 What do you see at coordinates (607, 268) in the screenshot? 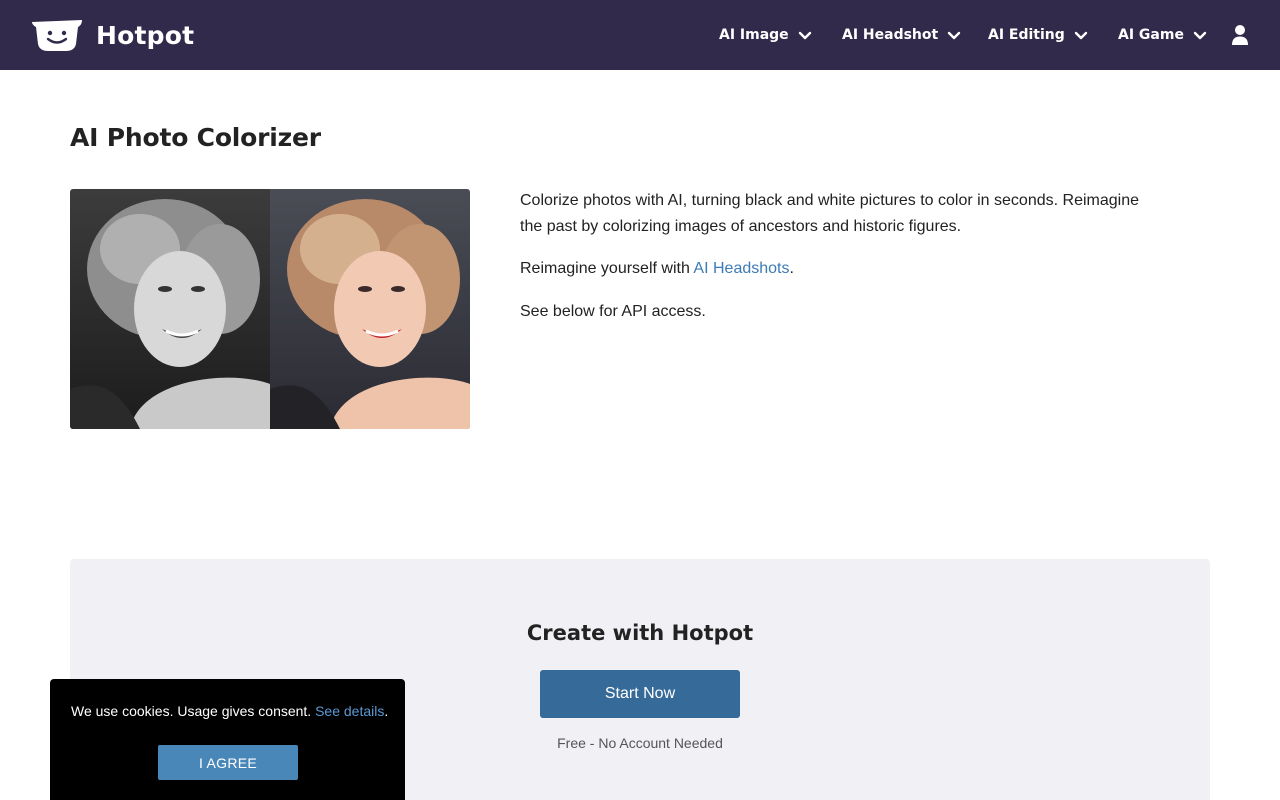
I see `headshots-prefix: Reimagine yourself with` at bounding box center [607, 268].